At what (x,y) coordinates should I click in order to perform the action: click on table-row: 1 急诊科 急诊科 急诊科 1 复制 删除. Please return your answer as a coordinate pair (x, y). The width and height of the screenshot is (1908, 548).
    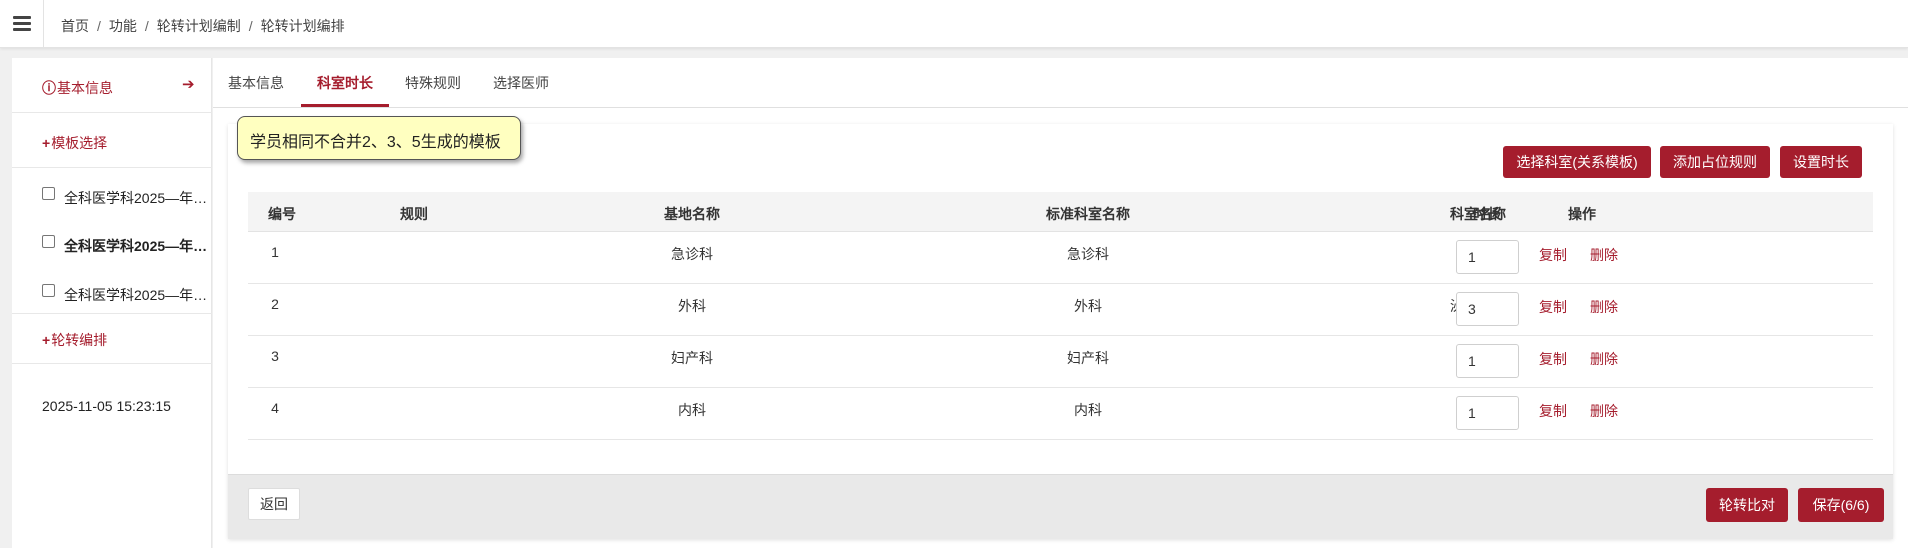
    Looking at the image, I should click on (1060, 258).